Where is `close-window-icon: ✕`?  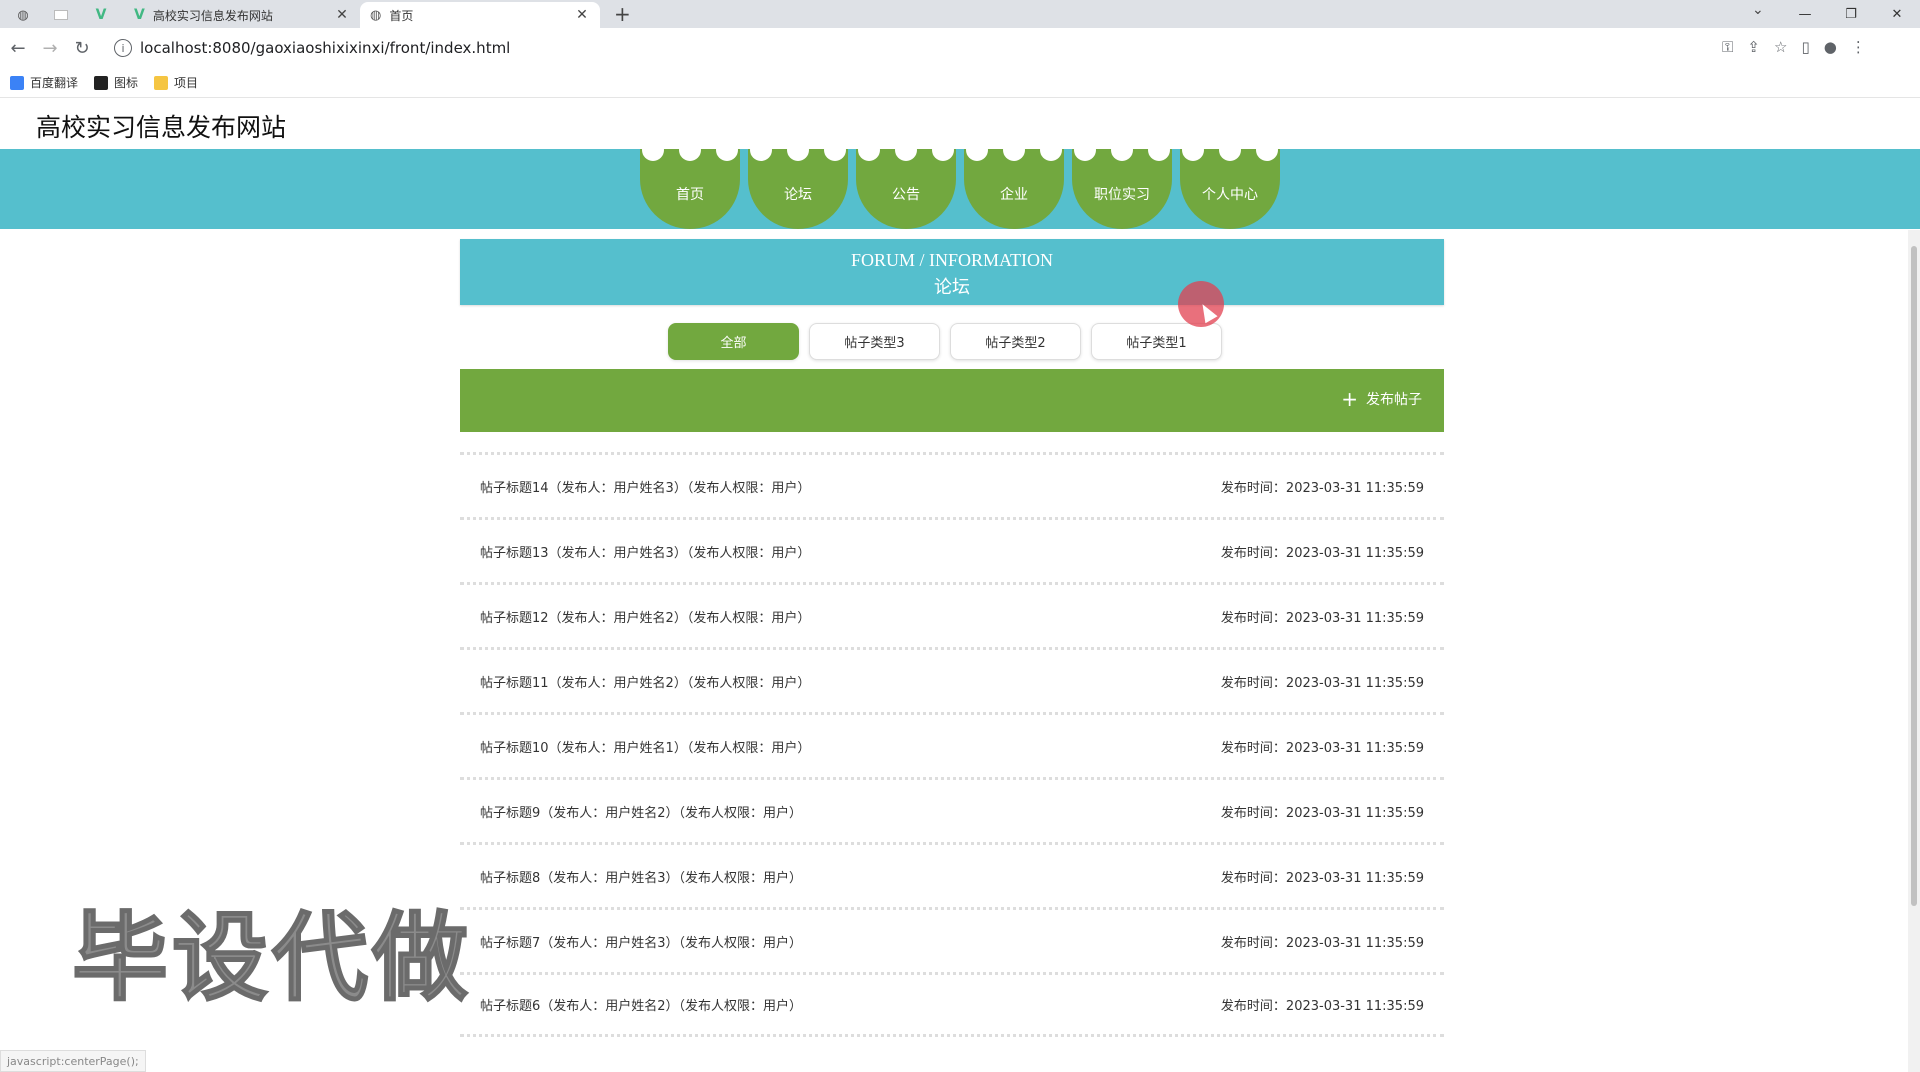
close-window-icon: ✕ is located at coordinates (1897, 14).